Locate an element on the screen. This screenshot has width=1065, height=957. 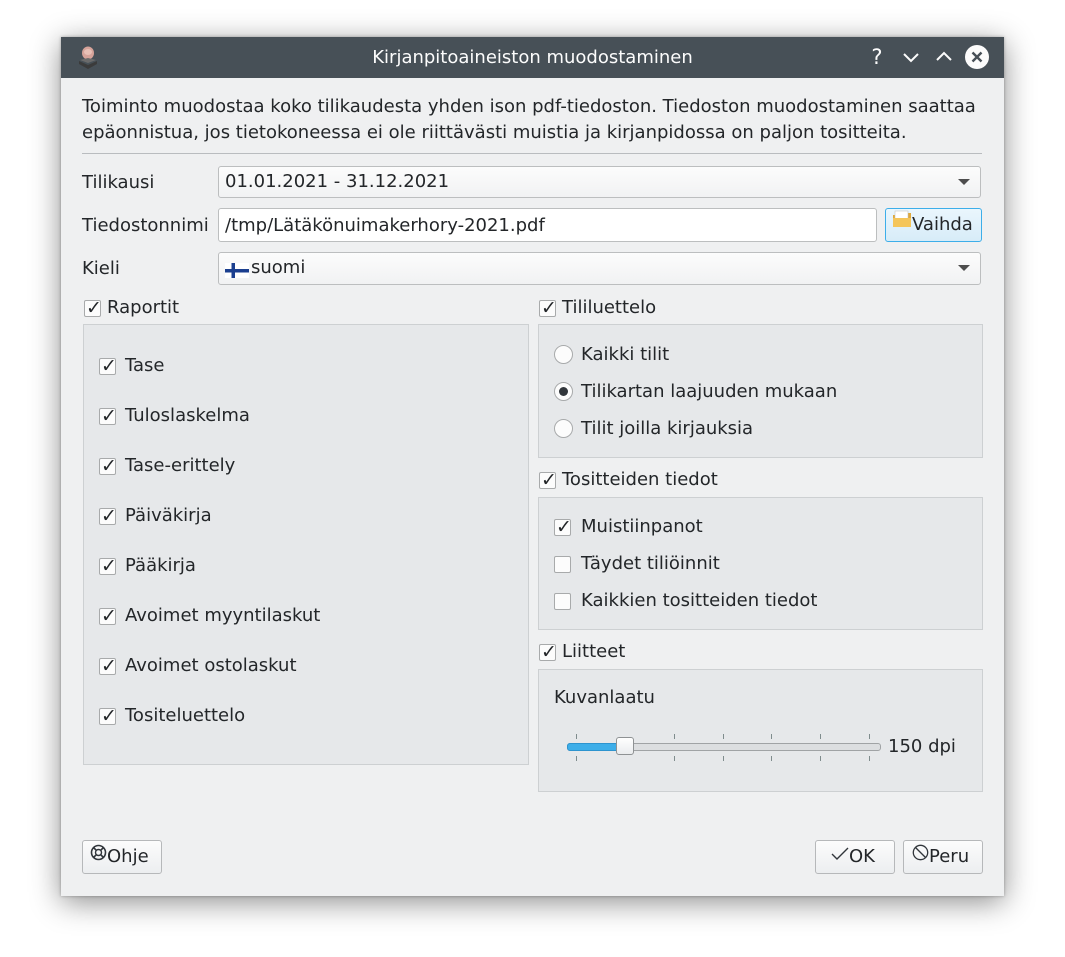
vaihda-button: Vaihda is located at coordinates (933, 225).